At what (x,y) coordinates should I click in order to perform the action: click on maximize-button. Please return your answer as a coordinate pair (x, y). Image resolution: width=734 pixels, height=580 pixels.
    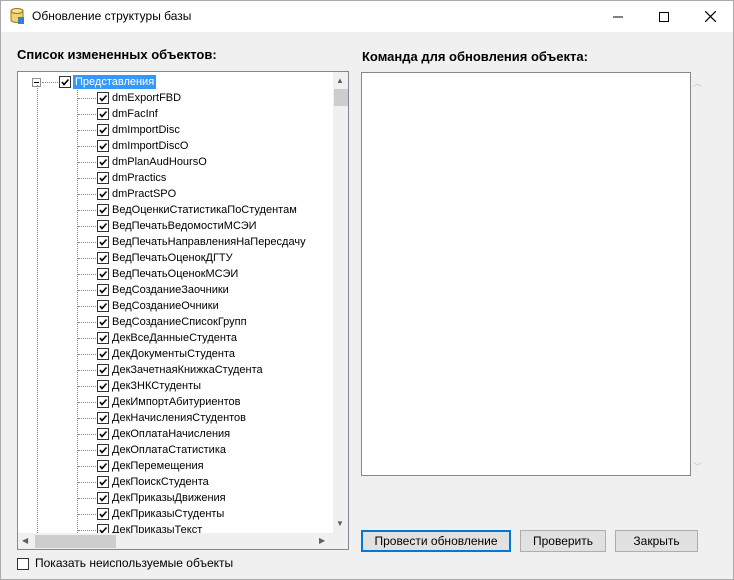
    Looking at the image, I should click on (664, 16).